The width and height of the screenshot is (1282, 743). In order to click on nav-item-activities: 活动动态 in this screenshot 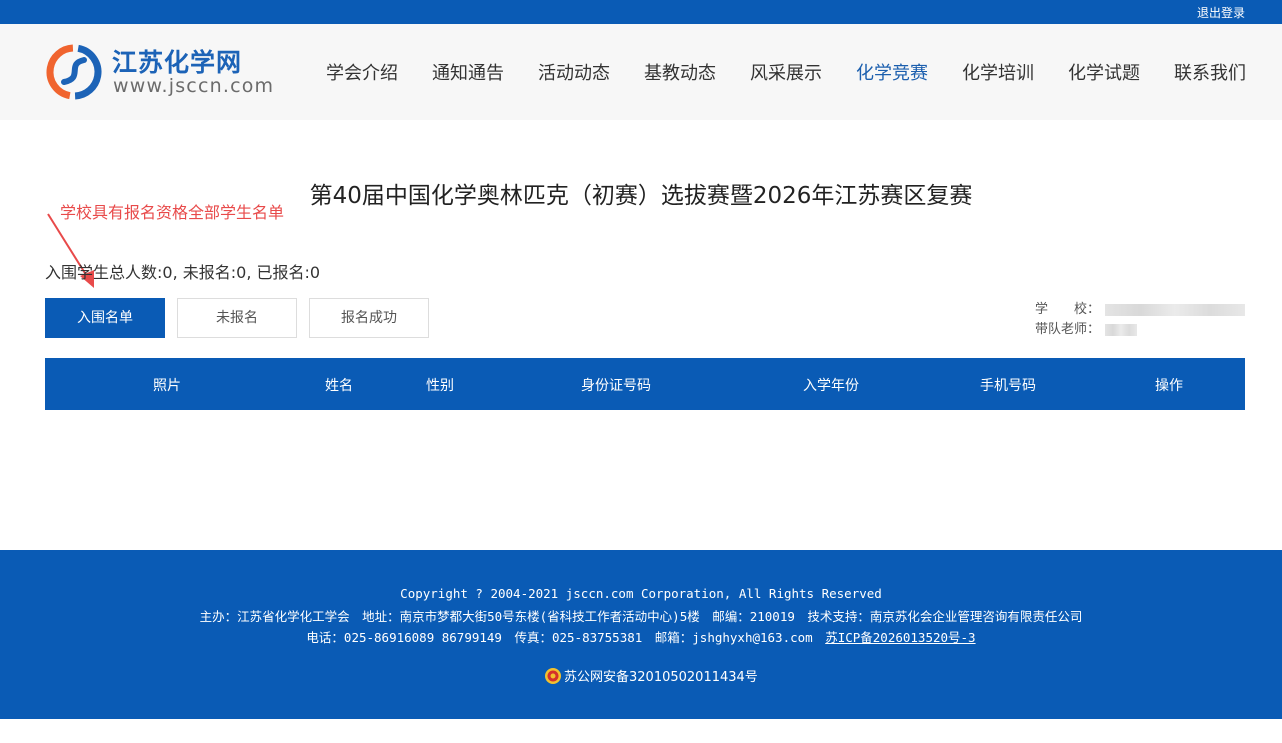, I will do `click(574, 72)`.